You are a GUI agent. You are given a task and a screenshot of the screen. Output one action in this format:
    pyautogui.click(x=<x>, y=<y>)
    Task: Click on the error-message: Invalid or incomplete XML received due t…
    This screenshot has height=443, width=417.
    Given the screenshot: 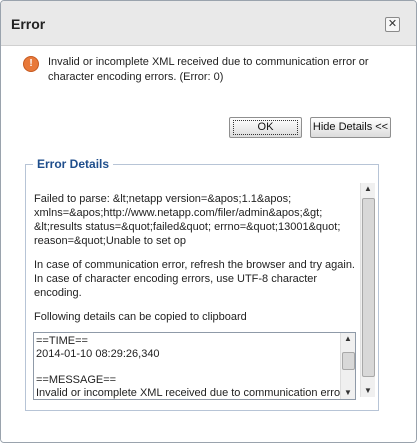 What is the action you would take?
    pyautogui.click(x=208, y=69)
    